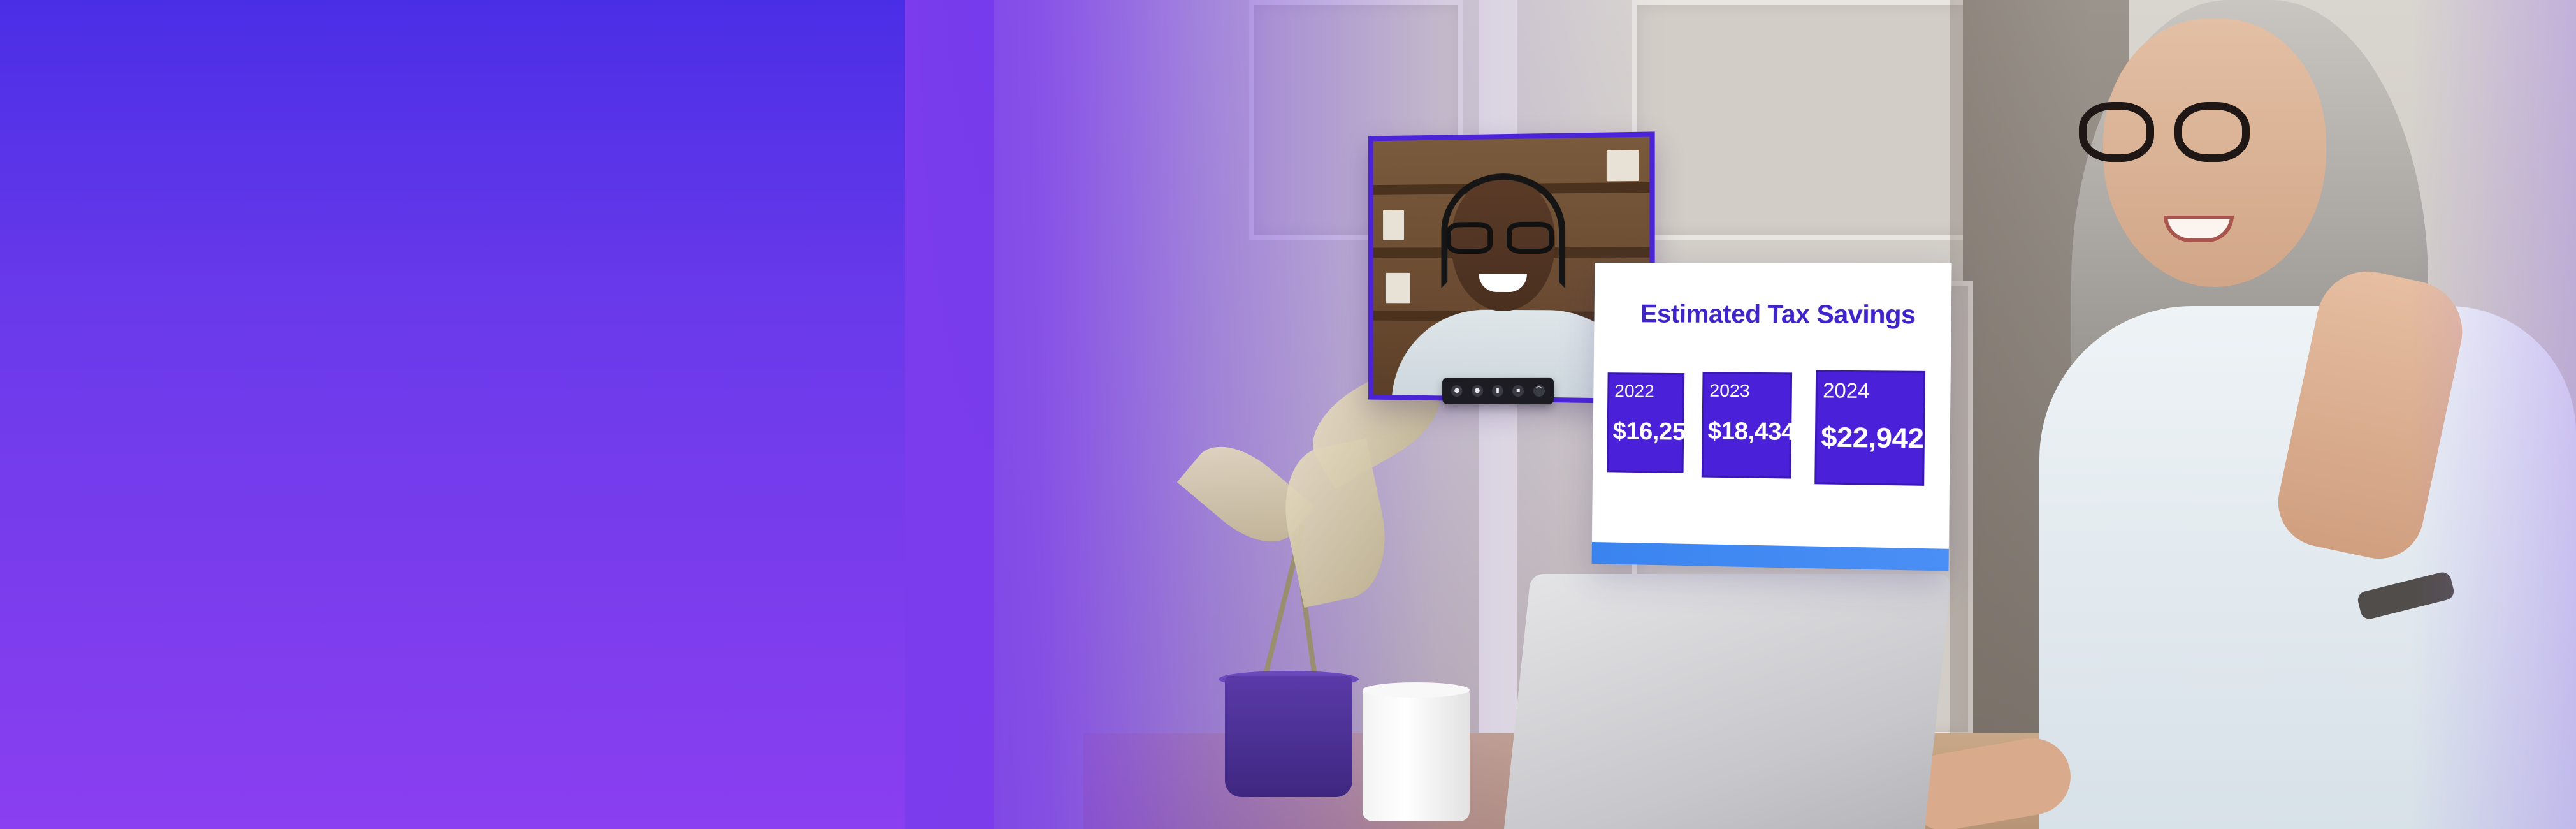  What do you see at coordinates (1634, 391) in the screenshot?
I see `tax-tile-year: 2022` at bounding box center [1634, 391].